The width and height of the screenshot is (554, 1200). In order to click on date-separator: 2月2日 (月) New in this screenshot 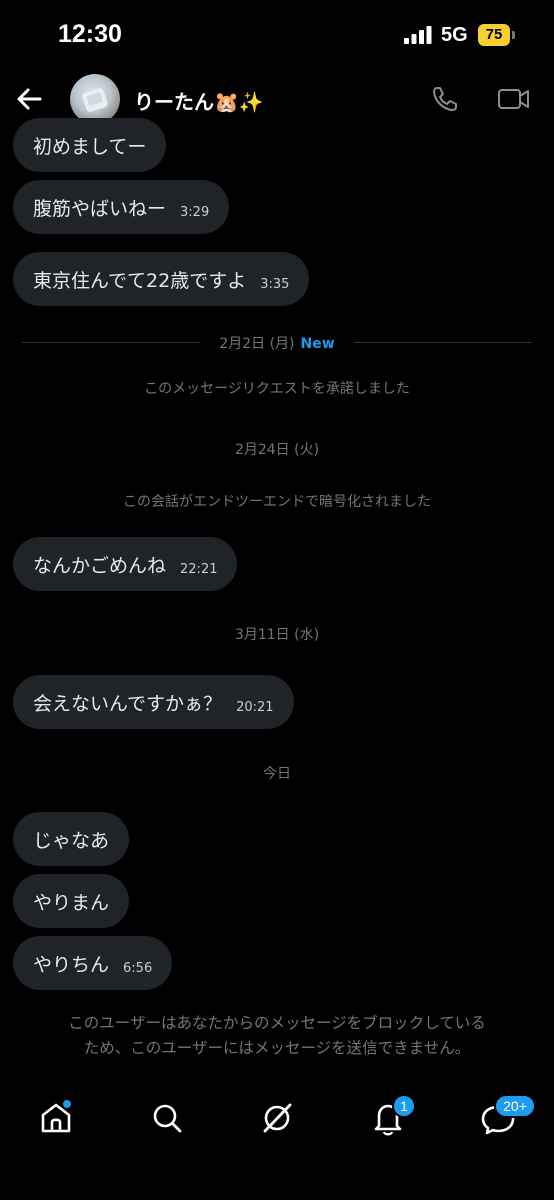, I will do `click(277, 343)`.